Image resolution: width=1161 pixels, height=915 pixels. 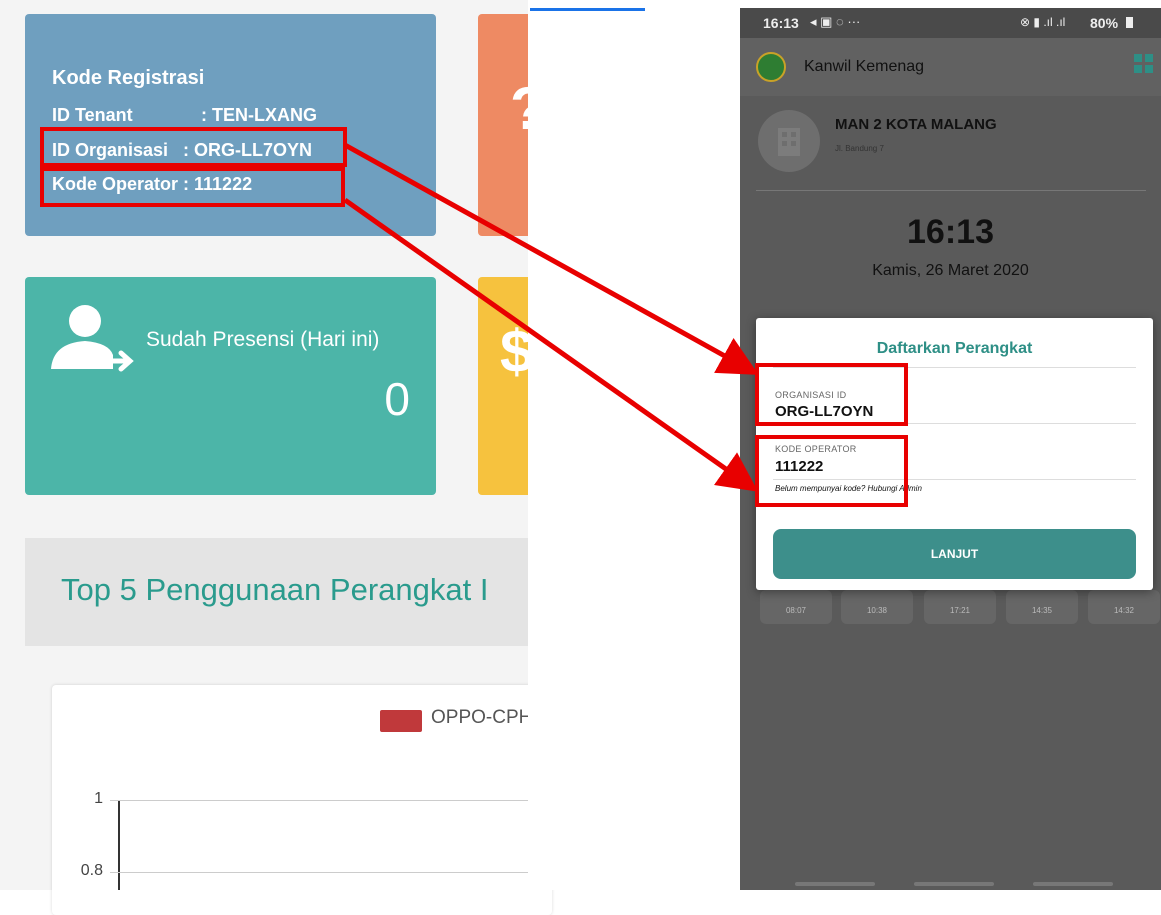 What do you see at coordinates (230, 386) in the screenshot?
I see `presence-card: Sudah Presensi (Hari ini) 0` at bounding box center [230, 386].